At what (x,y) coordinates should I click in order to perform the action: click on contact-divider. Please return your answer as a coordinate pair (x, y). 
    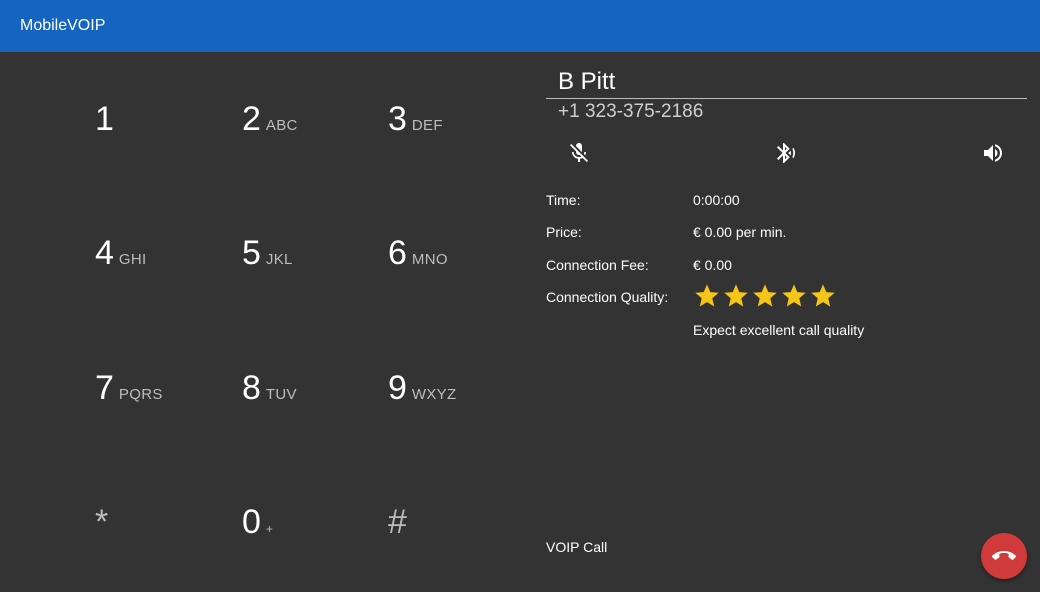
    Looking at the image, I should click on (786, 98).